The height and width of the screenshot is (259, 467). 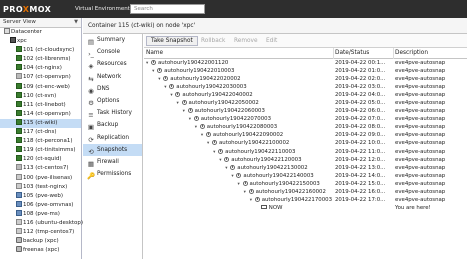 I want to click on server-view-selector: Server View ▼, so click(x=40, y=23).